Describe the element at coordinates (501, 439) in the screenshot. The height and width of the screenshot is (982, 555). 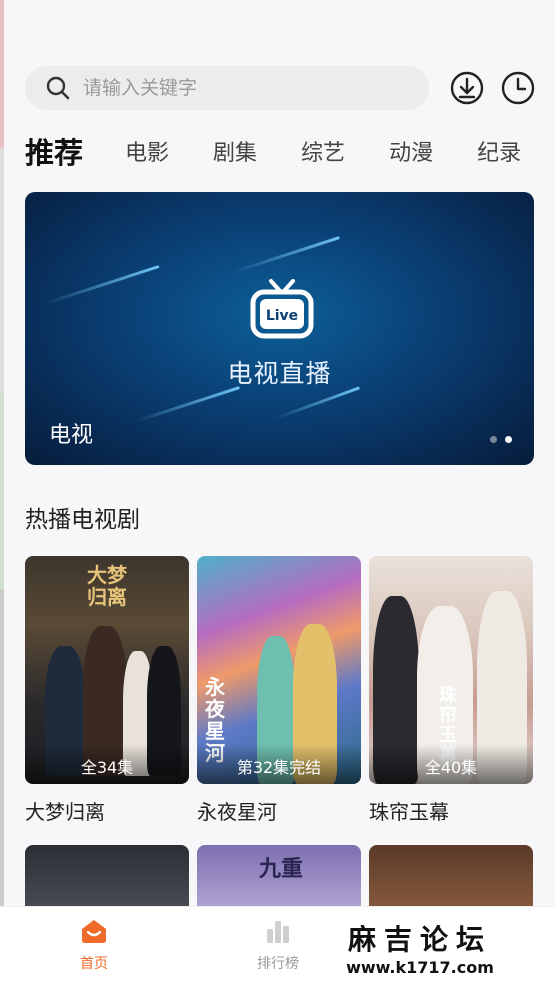
I see `carousel-indicator` at that location.